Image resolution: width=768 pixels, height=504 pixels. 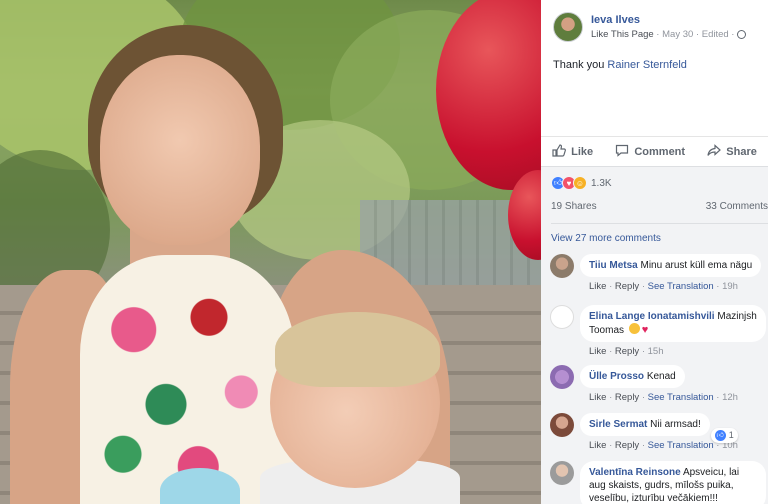 I want to click on like-reaction-icon: 👍︎, so click(x=720, y=435).